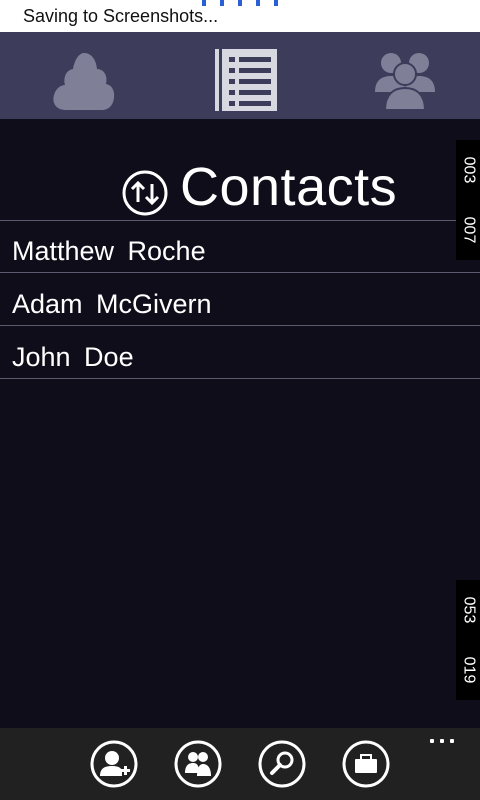 This screenshot has width=480, height=800. I want to click on page-header: Contacts, so click(240, 184).